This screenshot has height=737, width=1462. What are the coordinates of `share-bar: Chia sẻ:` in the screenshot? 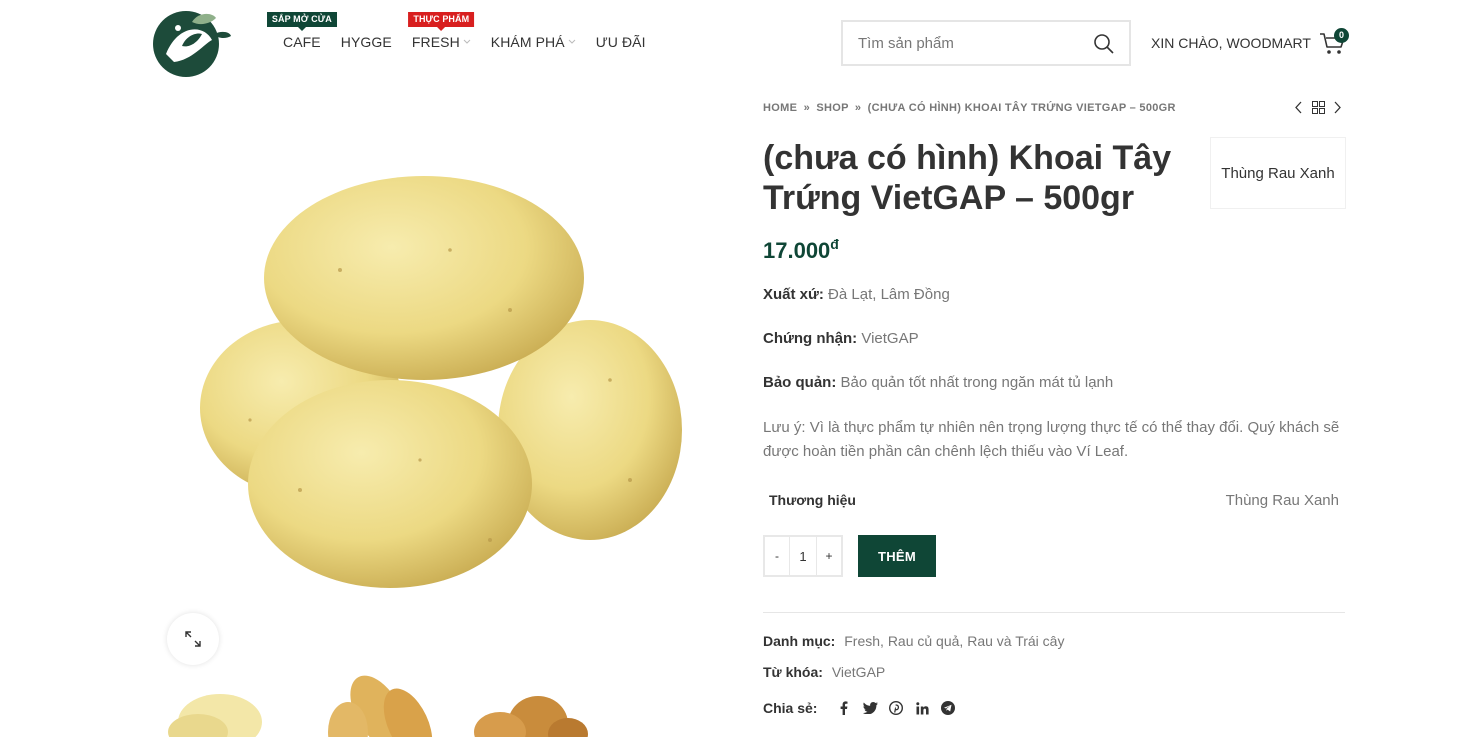 It's located at (862, 708).